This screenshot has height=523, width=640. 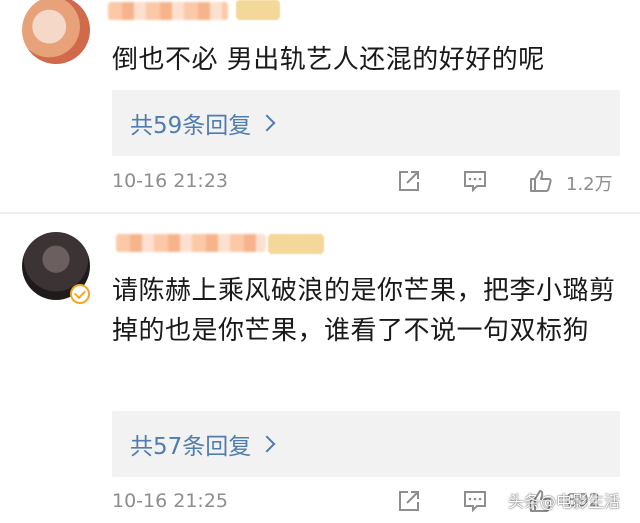 What do you see at coordinates (541, 181) in the screenshot?
I see `like-icon` at bounding box center [541, 181].